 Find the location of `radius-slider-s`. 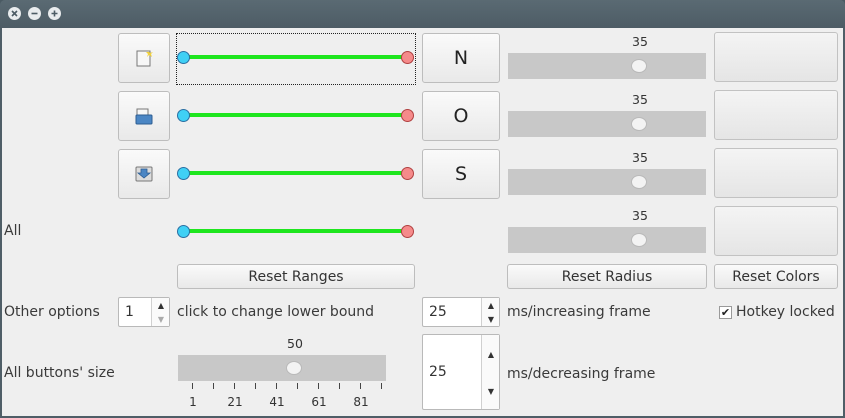

radius-slider-s is located at coordinates (607, 182).